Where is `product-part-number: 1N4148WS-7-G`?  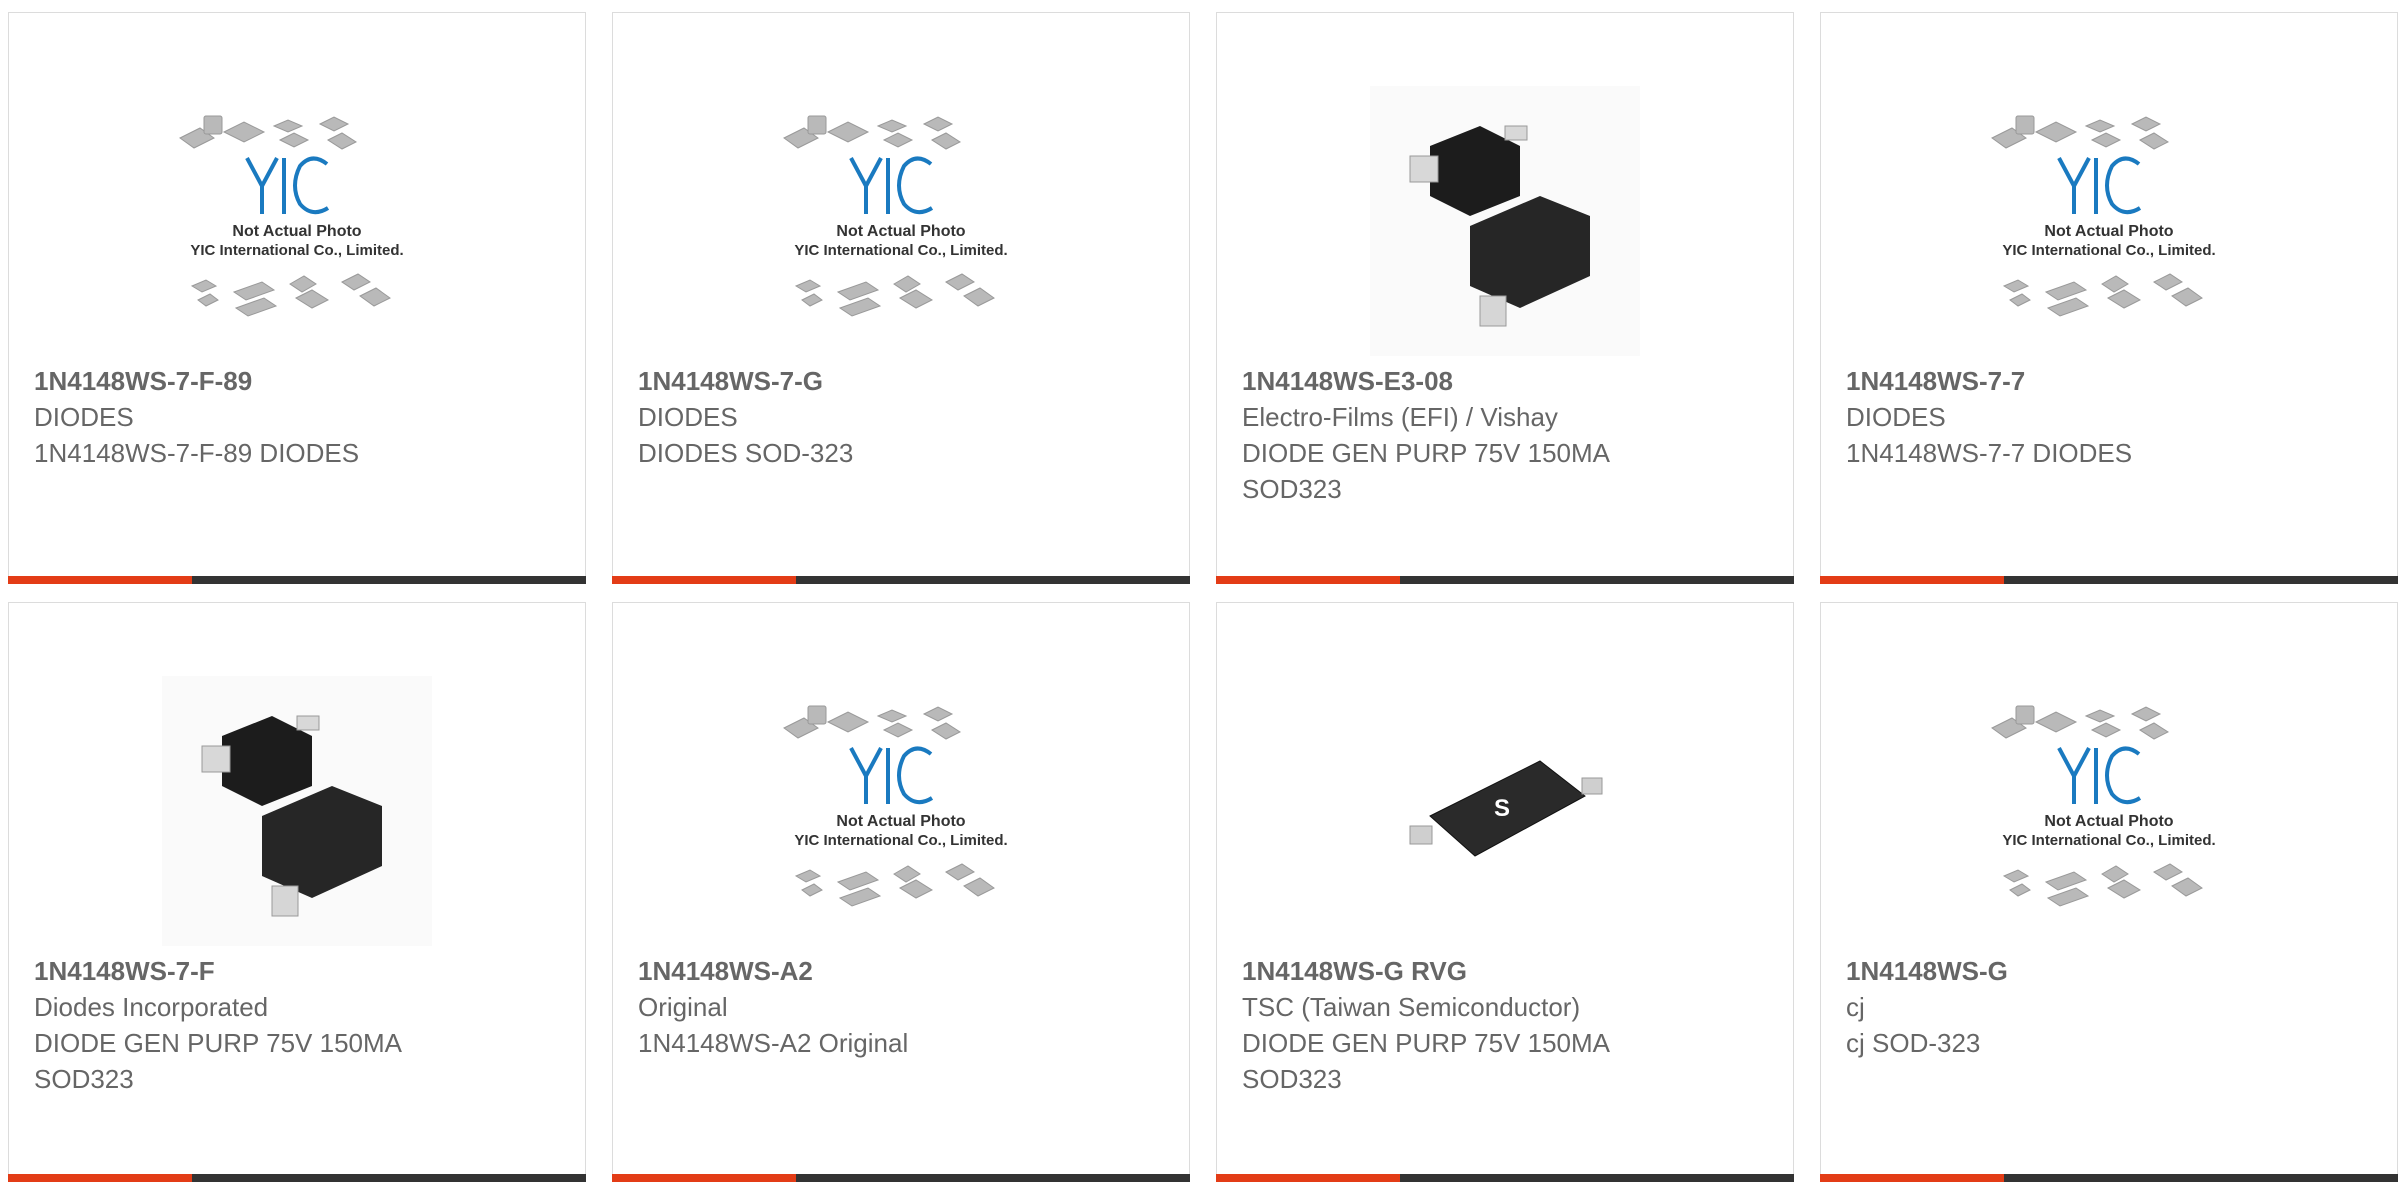 product-part-number: 1N4148WS-7-G is located at coordinates (903, 381).